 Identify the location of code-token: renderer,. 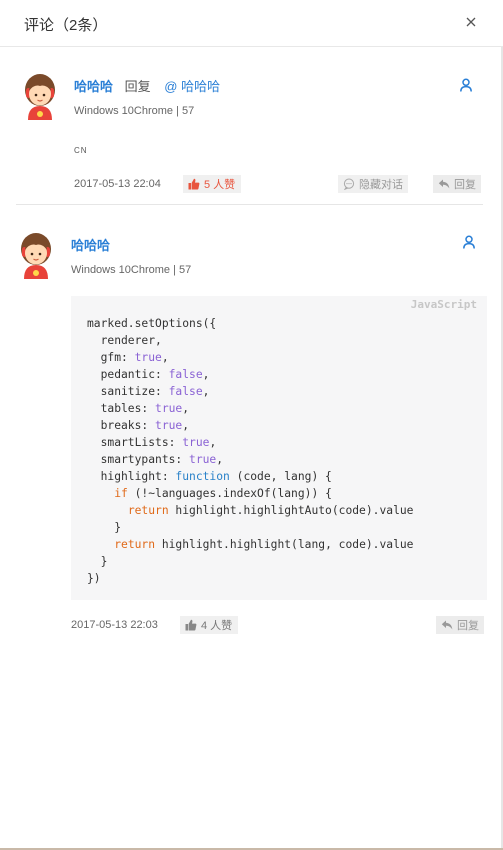
(124, 340).